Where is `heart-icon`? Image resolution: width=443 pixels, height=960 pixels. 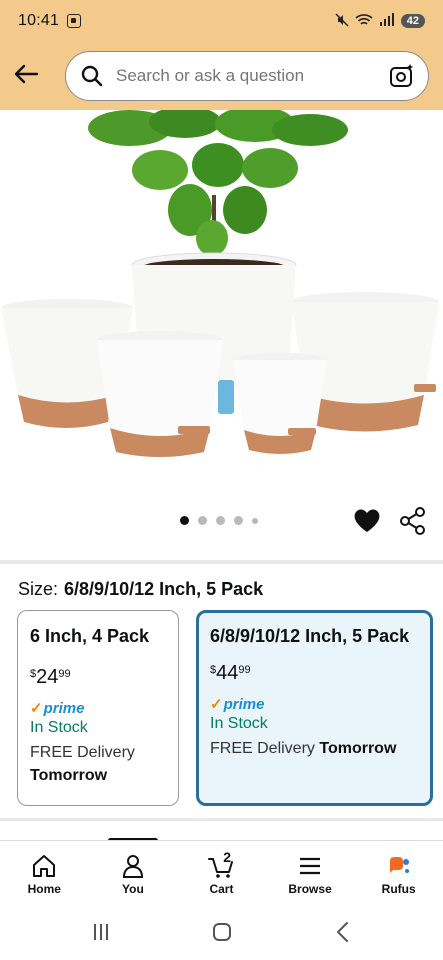 heart-icon is located at coordinates (367, 520).